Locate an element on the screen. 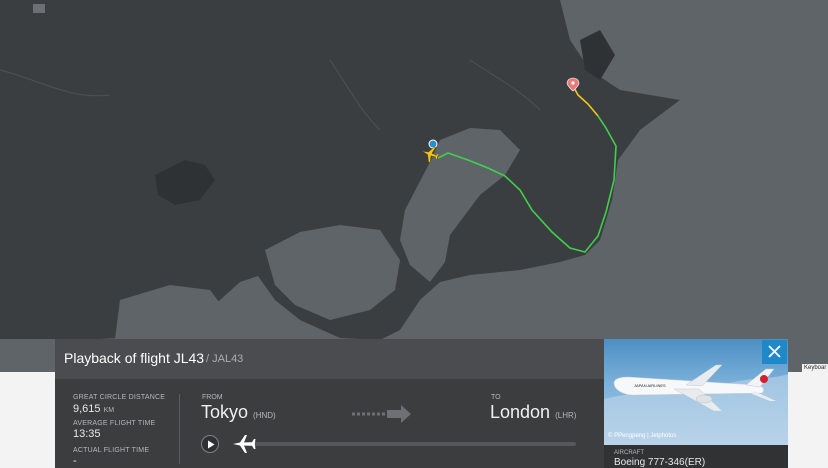  airport-marker-icon is located at coordinates (433, 144).